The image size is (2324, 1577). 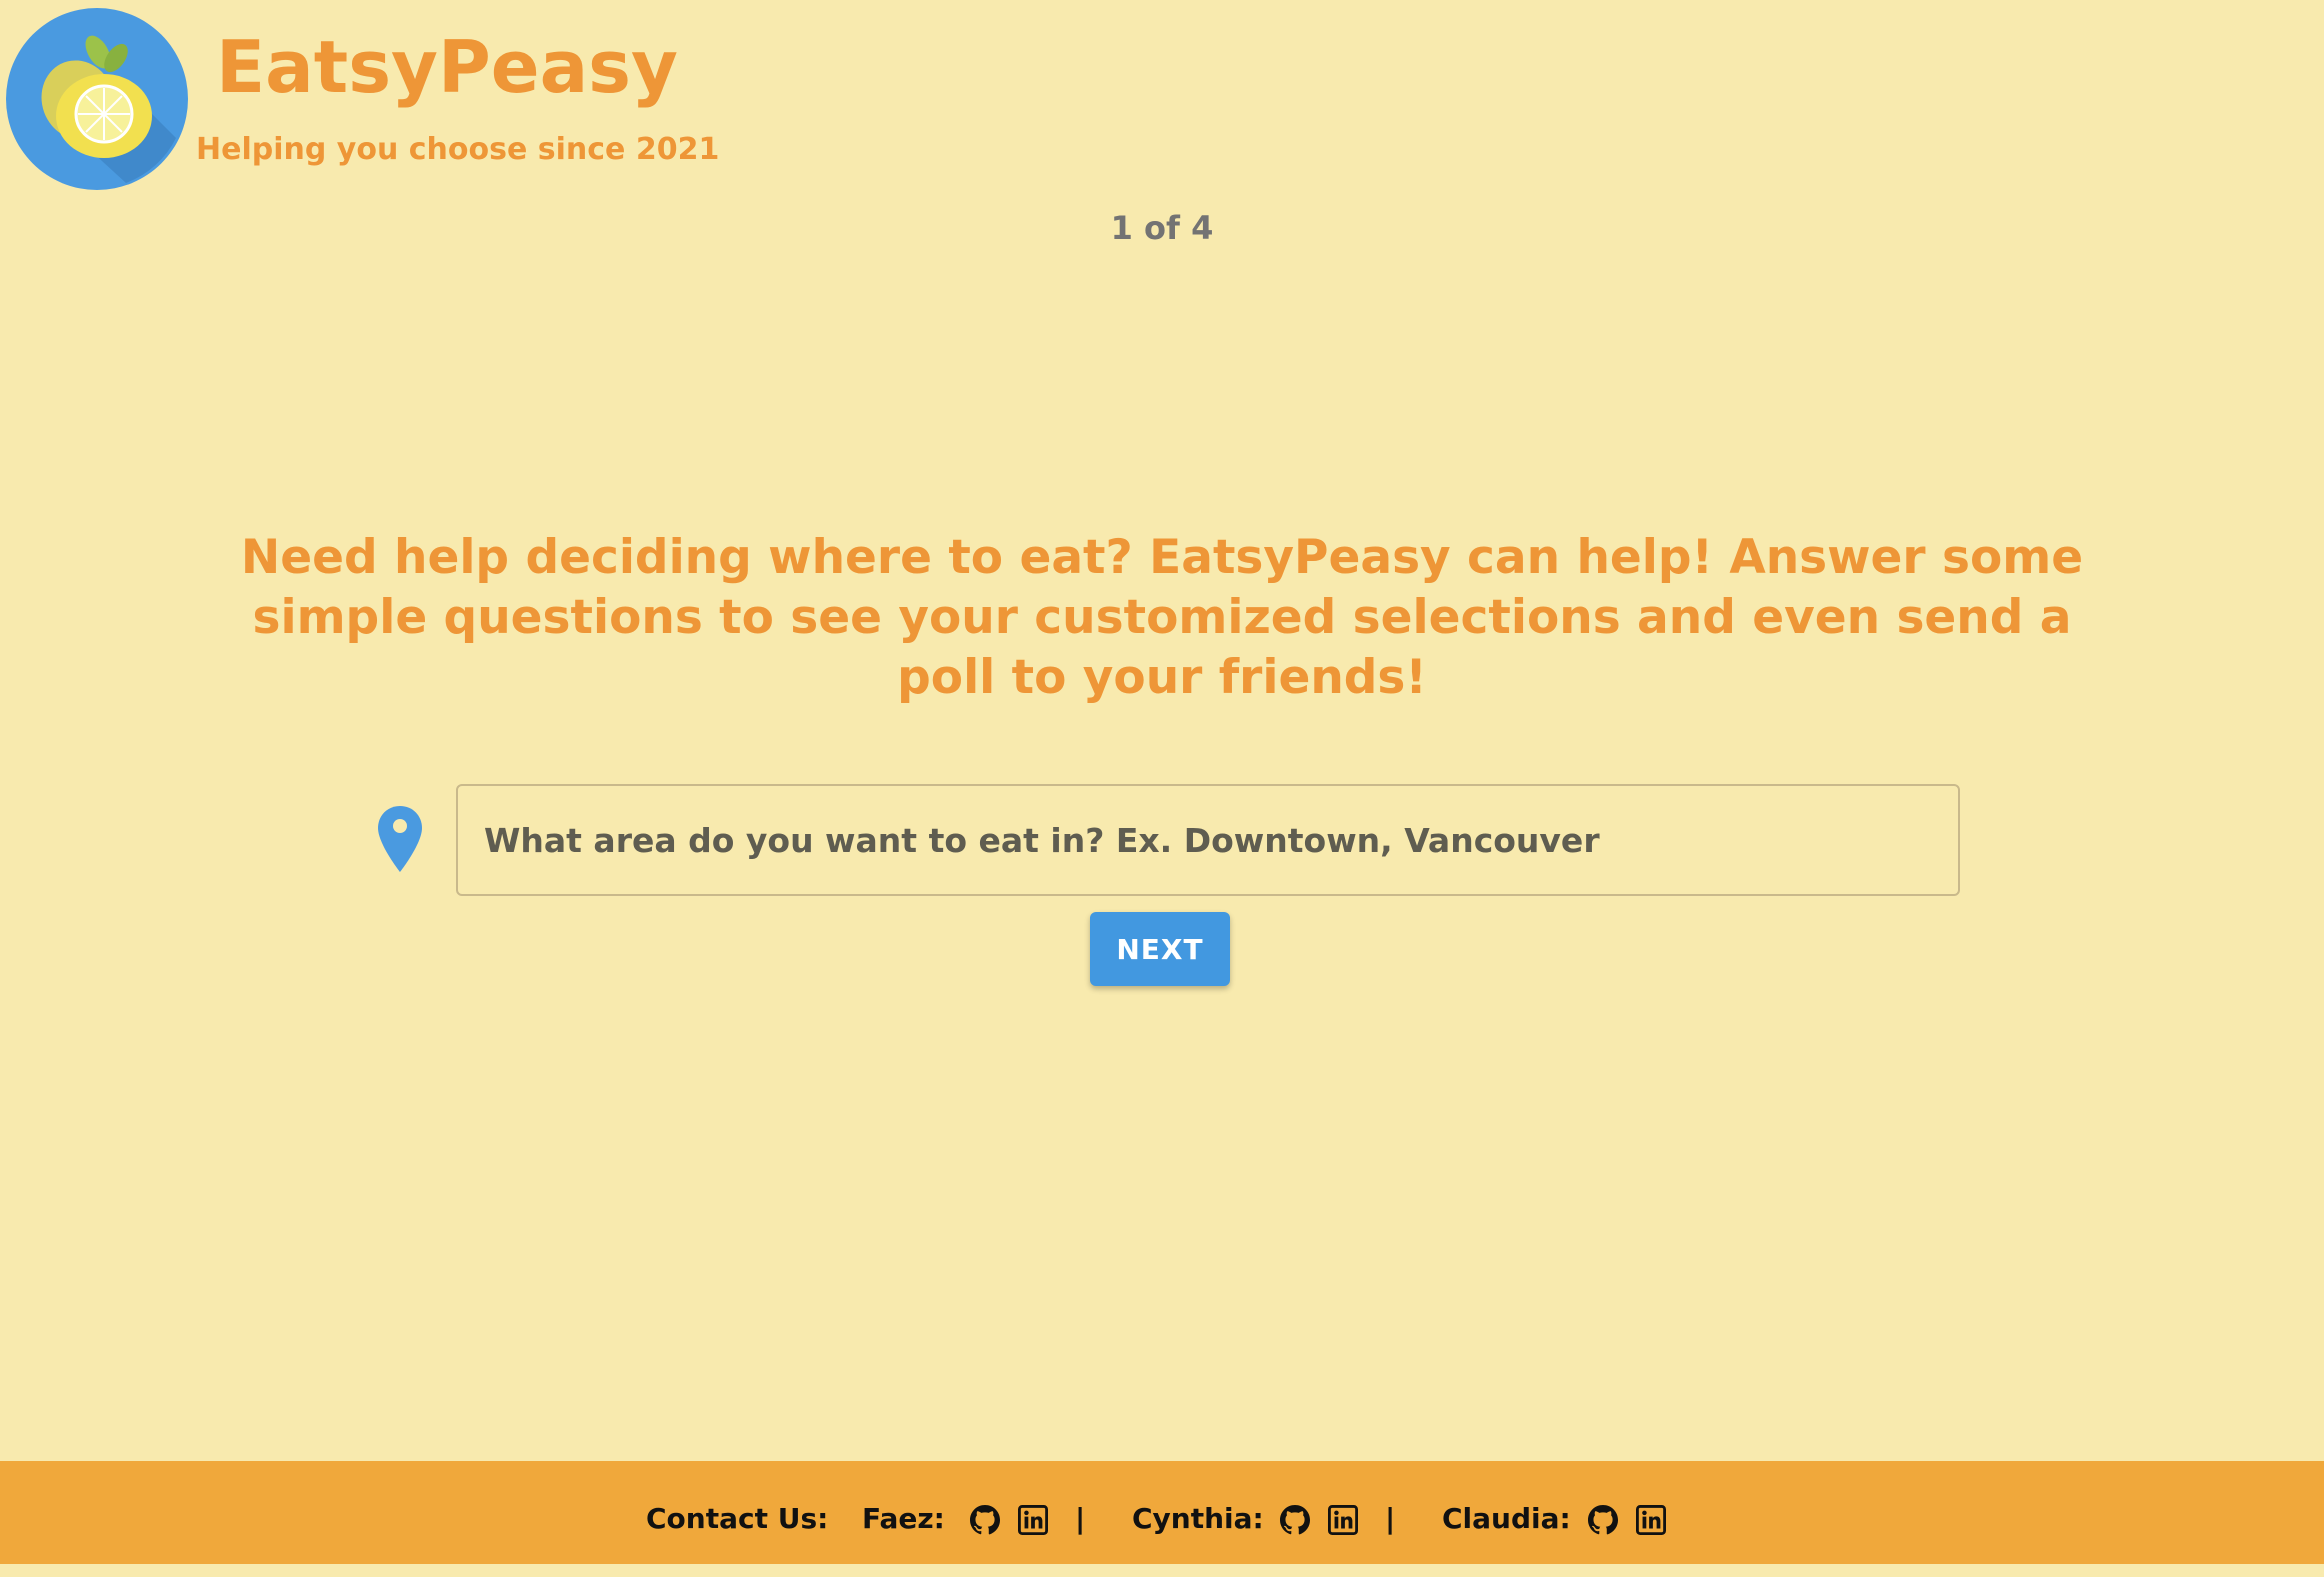 I want to click on location-search-input, so click(x=1208, y=840).